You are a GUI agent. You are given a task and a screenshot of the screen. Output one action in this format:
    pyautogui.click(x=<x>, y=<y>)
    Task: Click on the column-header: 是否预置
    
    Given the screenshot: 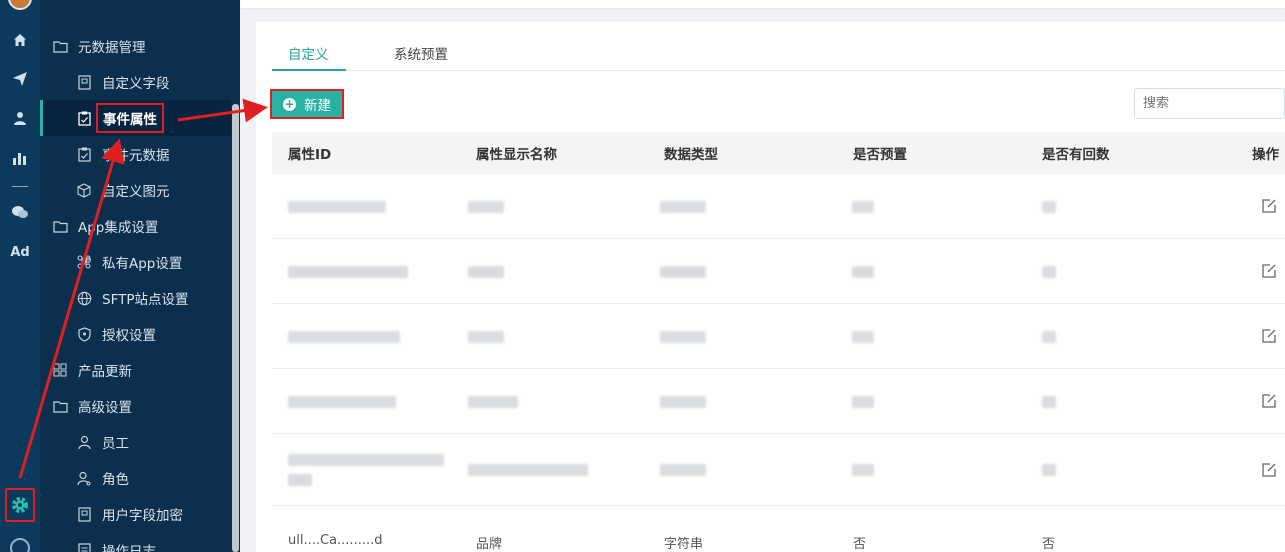 What is the action you would take?
    pyautogui.click(x=880, y=155)
    